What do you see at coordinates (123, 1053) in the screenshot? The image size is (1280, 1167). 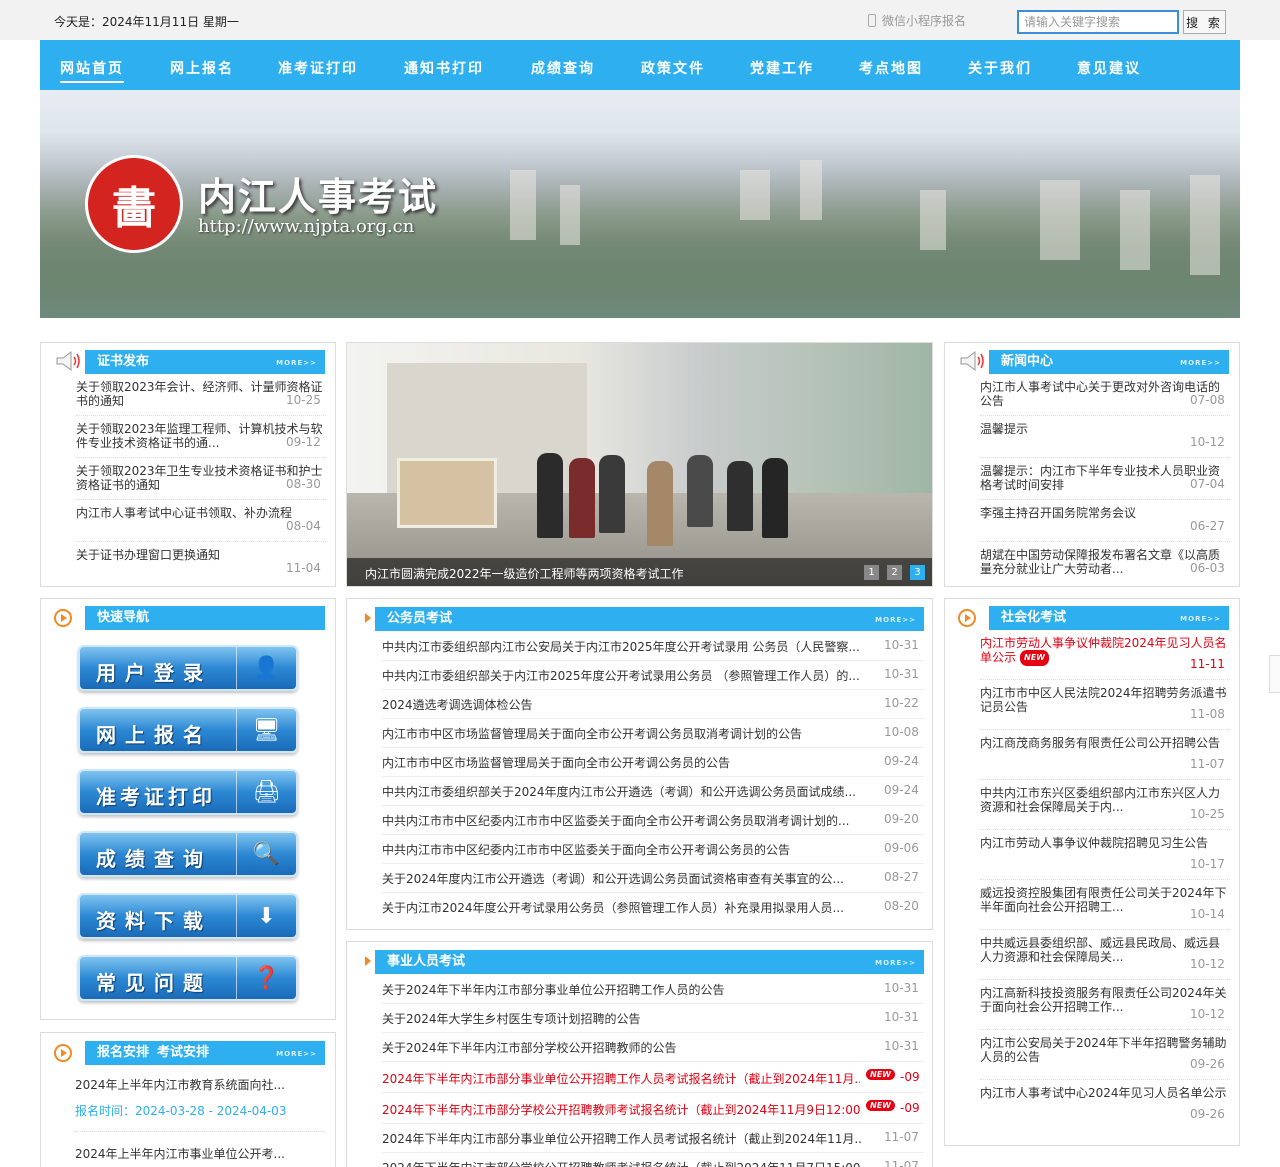 I see `tab-registration-schedule: 报名安排` at bounding box center [123, 1053].